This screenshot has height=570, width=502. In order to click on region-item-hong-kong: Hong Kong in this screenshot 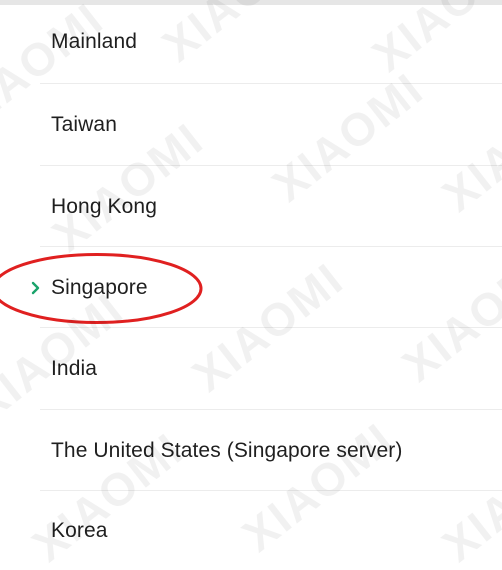, I will do `click(251, 206)`.